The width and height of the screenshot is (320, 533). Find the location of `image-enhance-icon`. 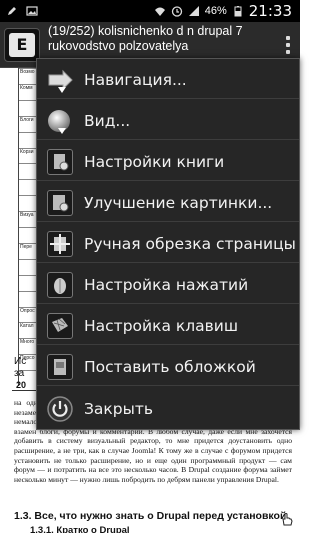

image-enhance-icon is located at coordinates (60, 203).